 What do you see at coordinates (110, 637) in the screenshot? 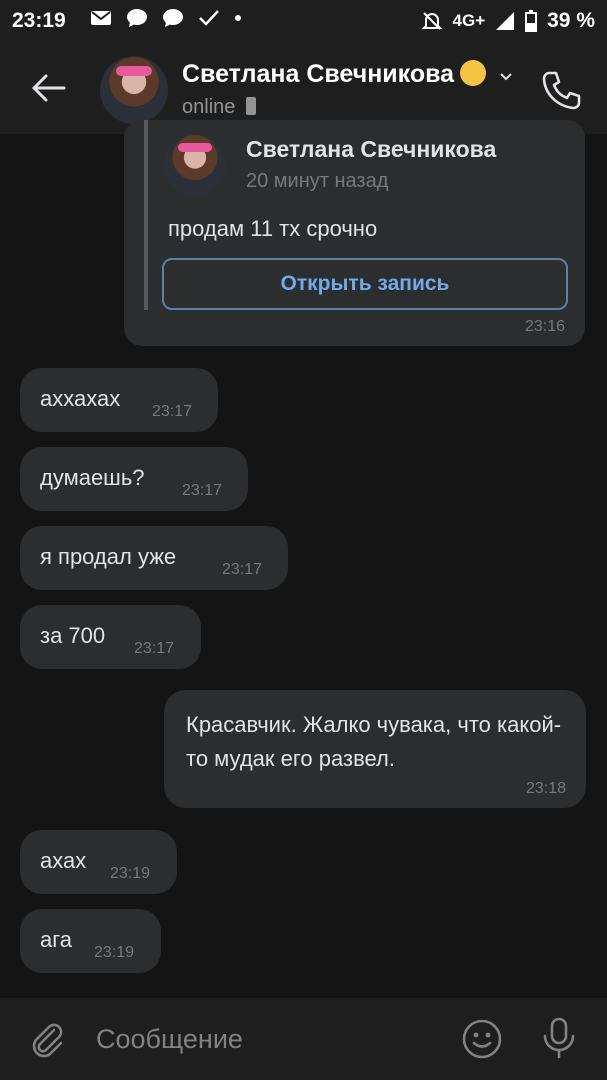
I see `message-bubble: за 700 23:17` at bounding box center [110, 637].